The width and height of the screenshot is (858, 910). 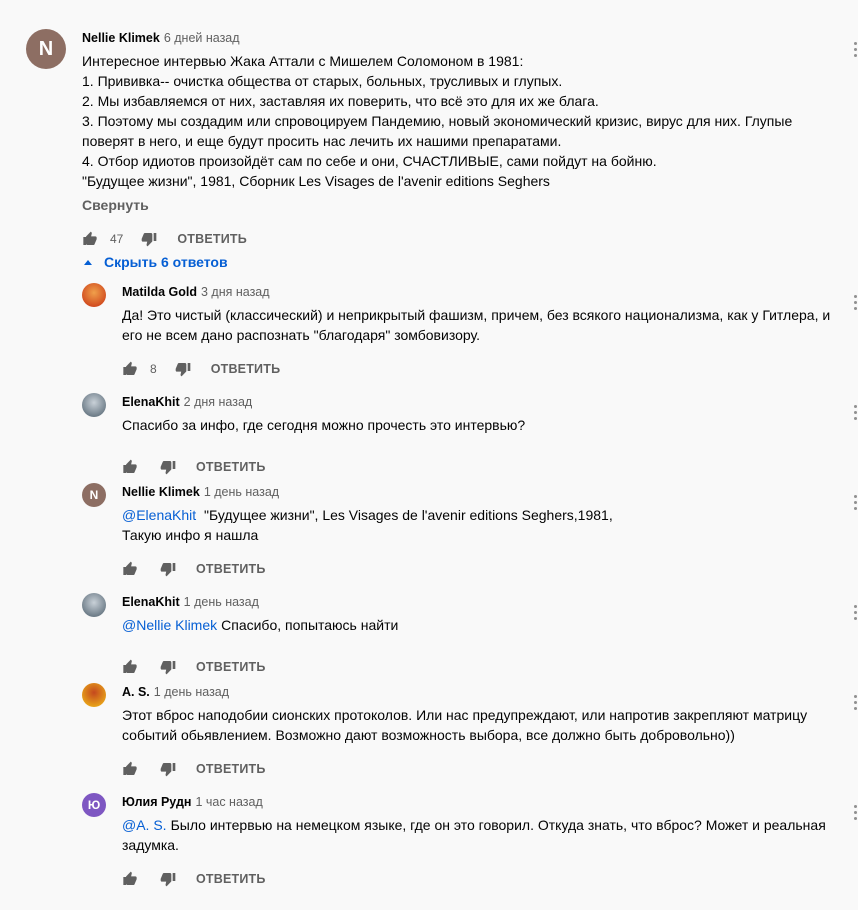 What do you see at coordinates (88, 262) in the screenshot?
I see `caret-up-icon` at bounding box center [88, 262].